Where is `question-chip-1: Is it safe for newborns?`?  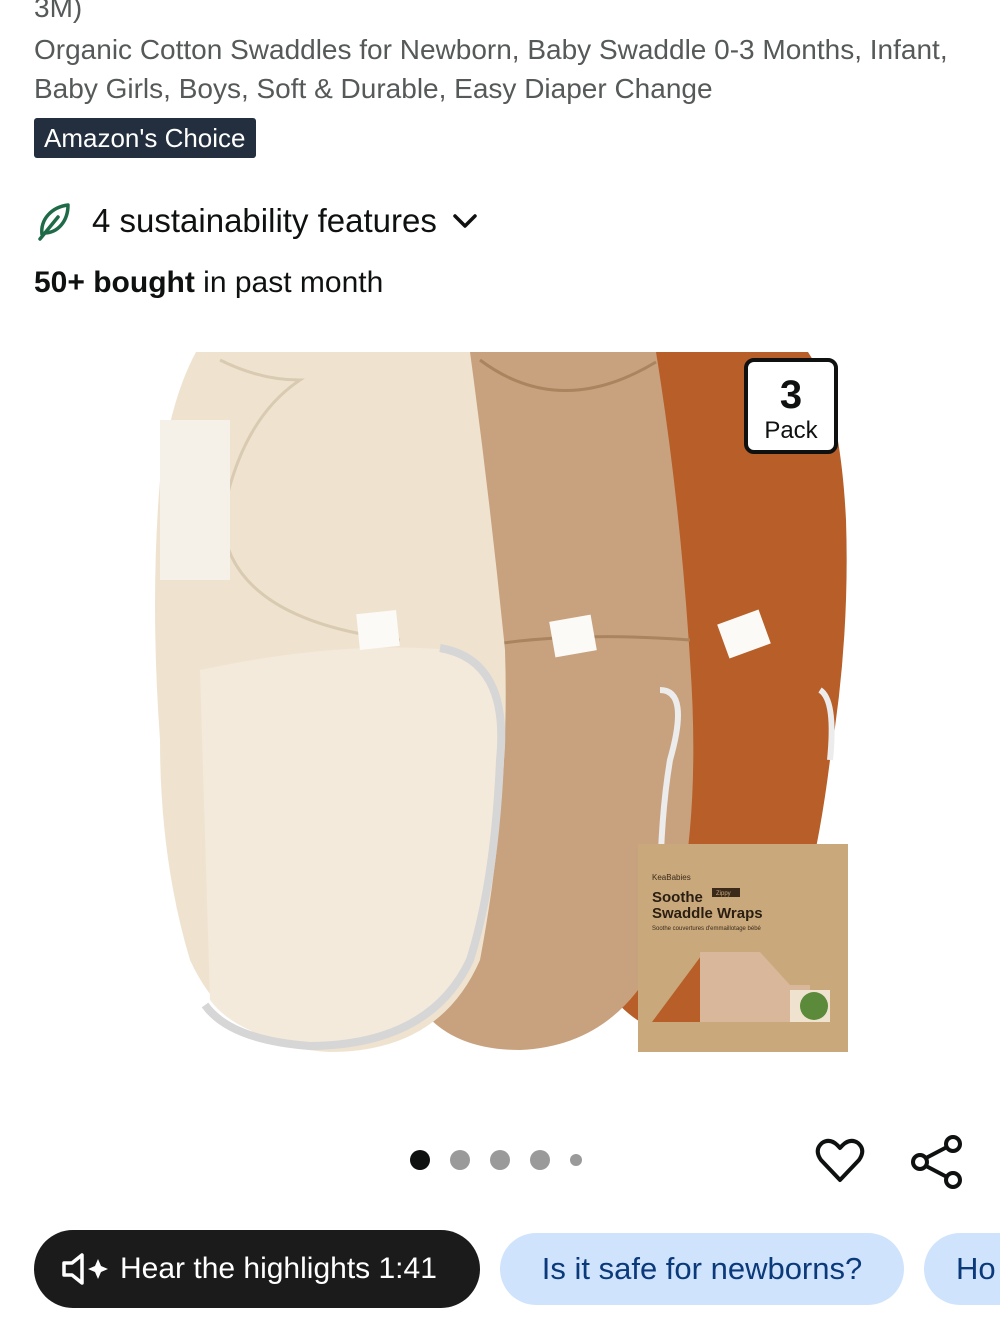 question-chip-1: Is it safe for newborns? is located at coordinates (702, 1269).